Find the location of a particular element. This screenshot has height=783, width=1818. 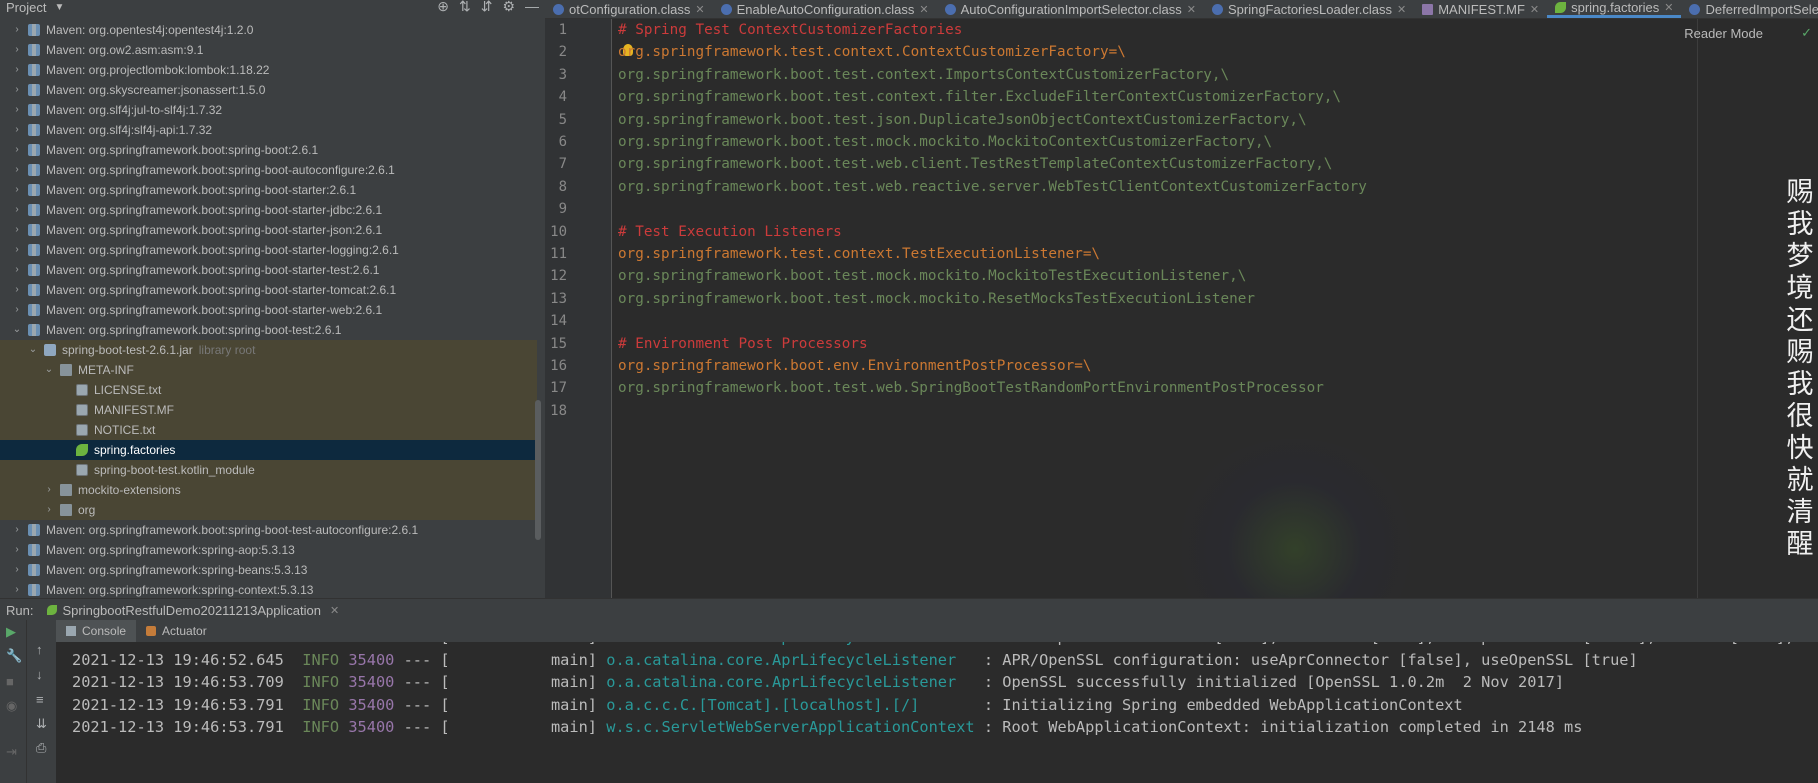

tree-item: spring.factories is located at coordinates (268, 450).